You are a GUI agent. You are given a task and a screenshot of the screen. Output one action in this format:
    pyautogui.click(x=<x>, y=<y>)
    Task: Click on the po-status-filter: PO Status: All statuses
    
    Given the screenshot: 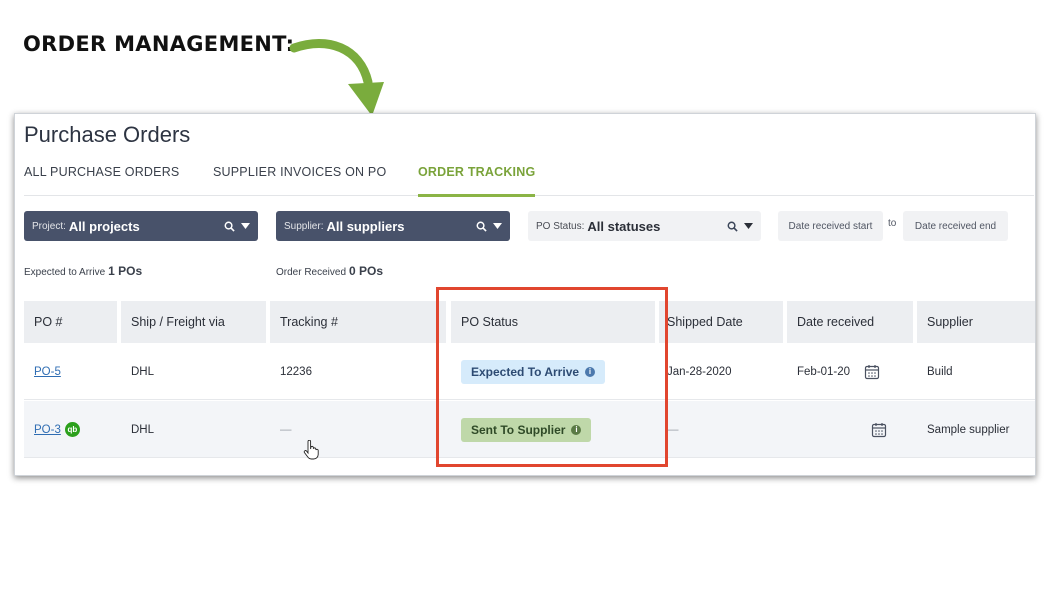 What is the action you would take?
    pyautogui.click(x=644, y=226)
    